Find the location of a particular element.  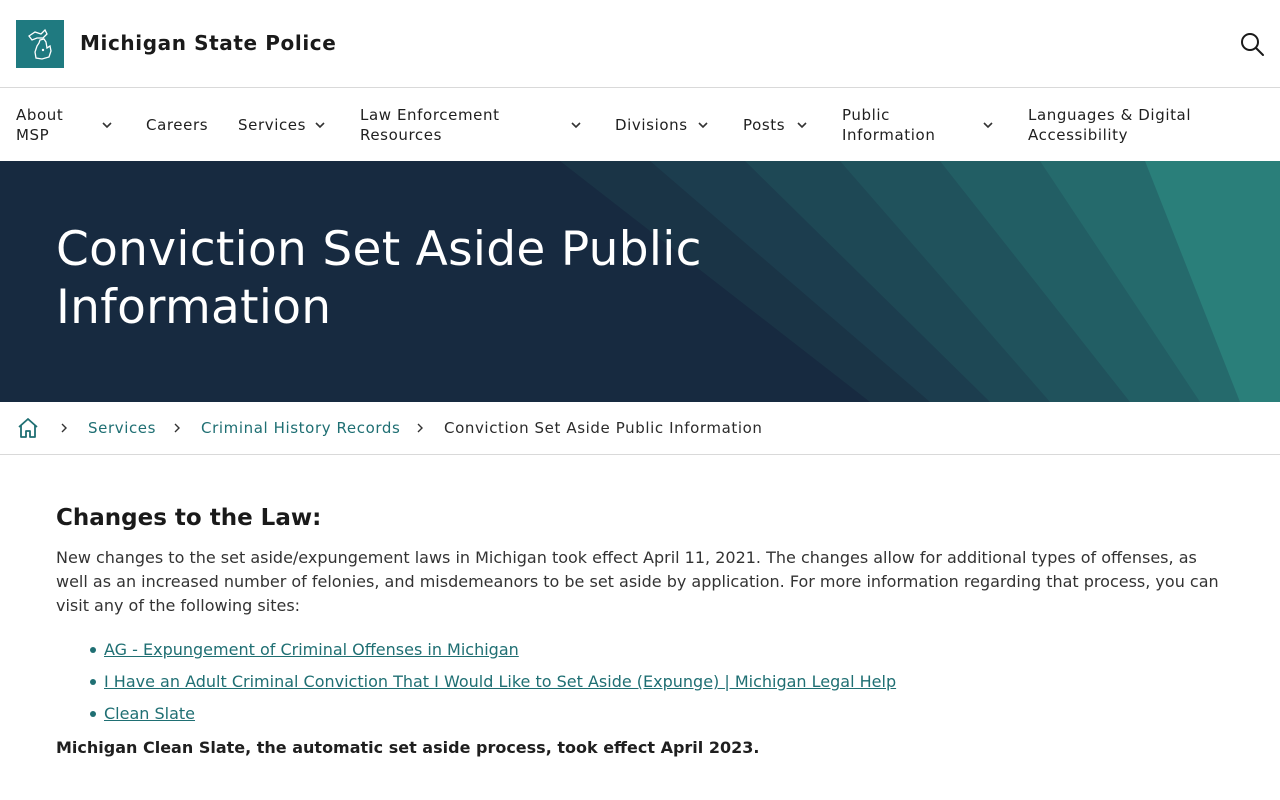

page-title: Conviction Set Aside Public Information is located at coordinates (379, 278).